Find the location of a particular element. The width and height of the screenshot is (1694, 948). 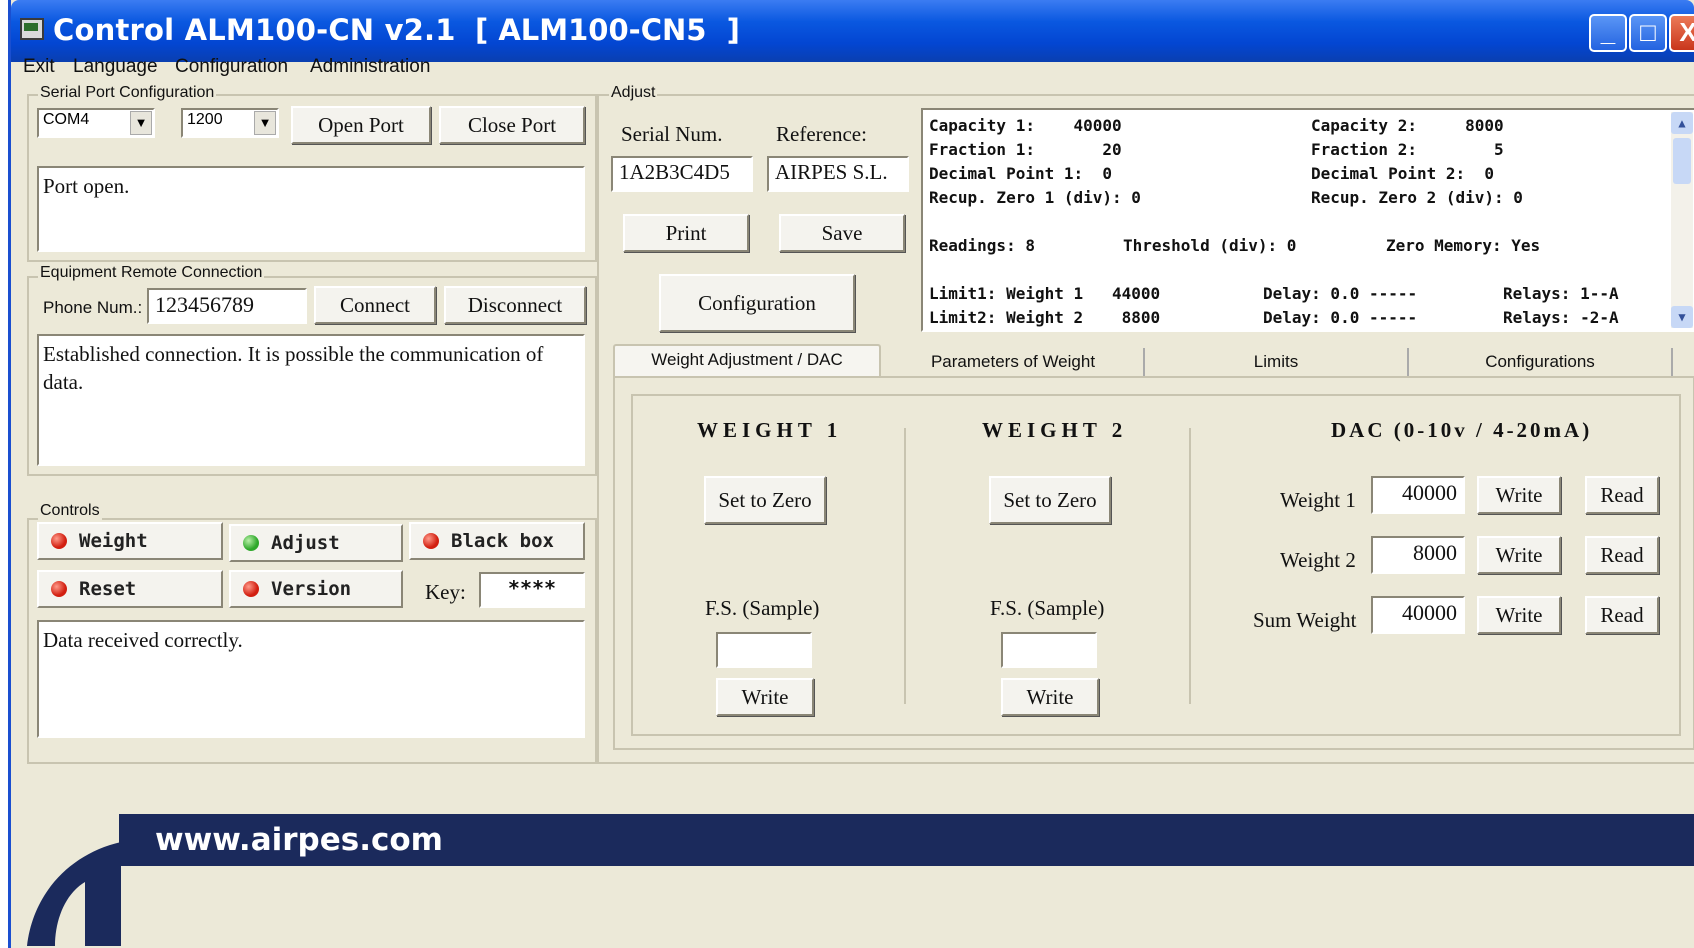

version-control-button: Version is located at coordinates (316, 589).